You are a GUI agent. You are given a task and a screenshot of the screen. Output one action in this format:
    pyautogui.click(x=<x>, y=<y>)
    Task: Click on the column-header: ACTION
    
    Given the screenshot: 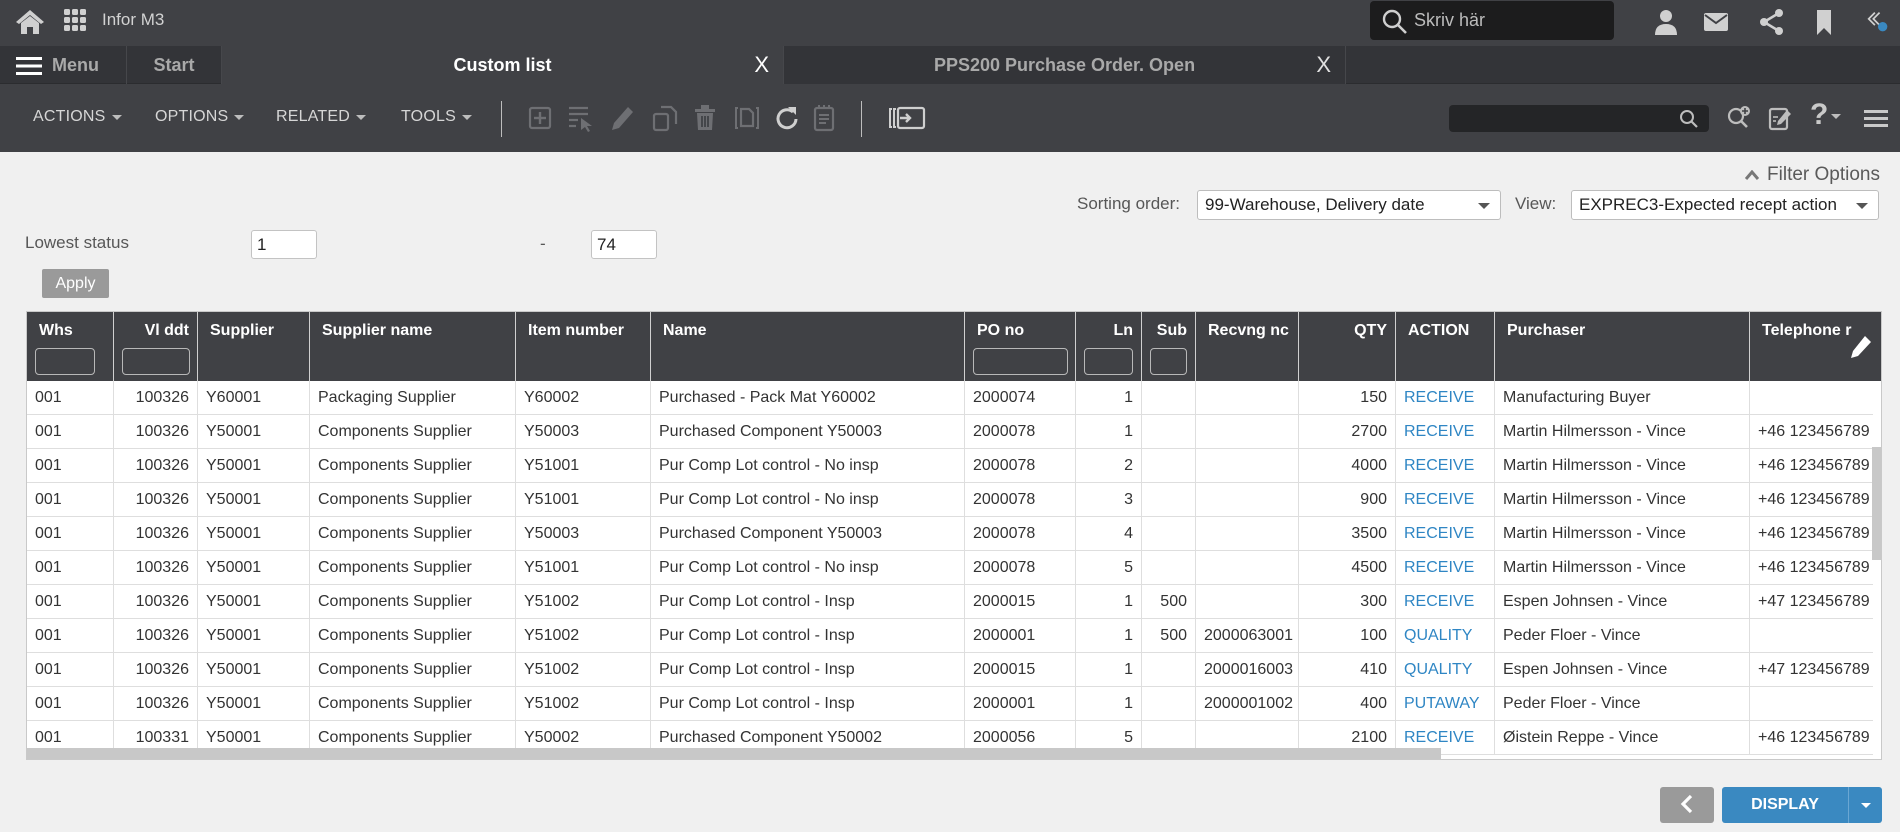 What is the action you would take?
    pyautogui.click(x=1445, y=346)
    